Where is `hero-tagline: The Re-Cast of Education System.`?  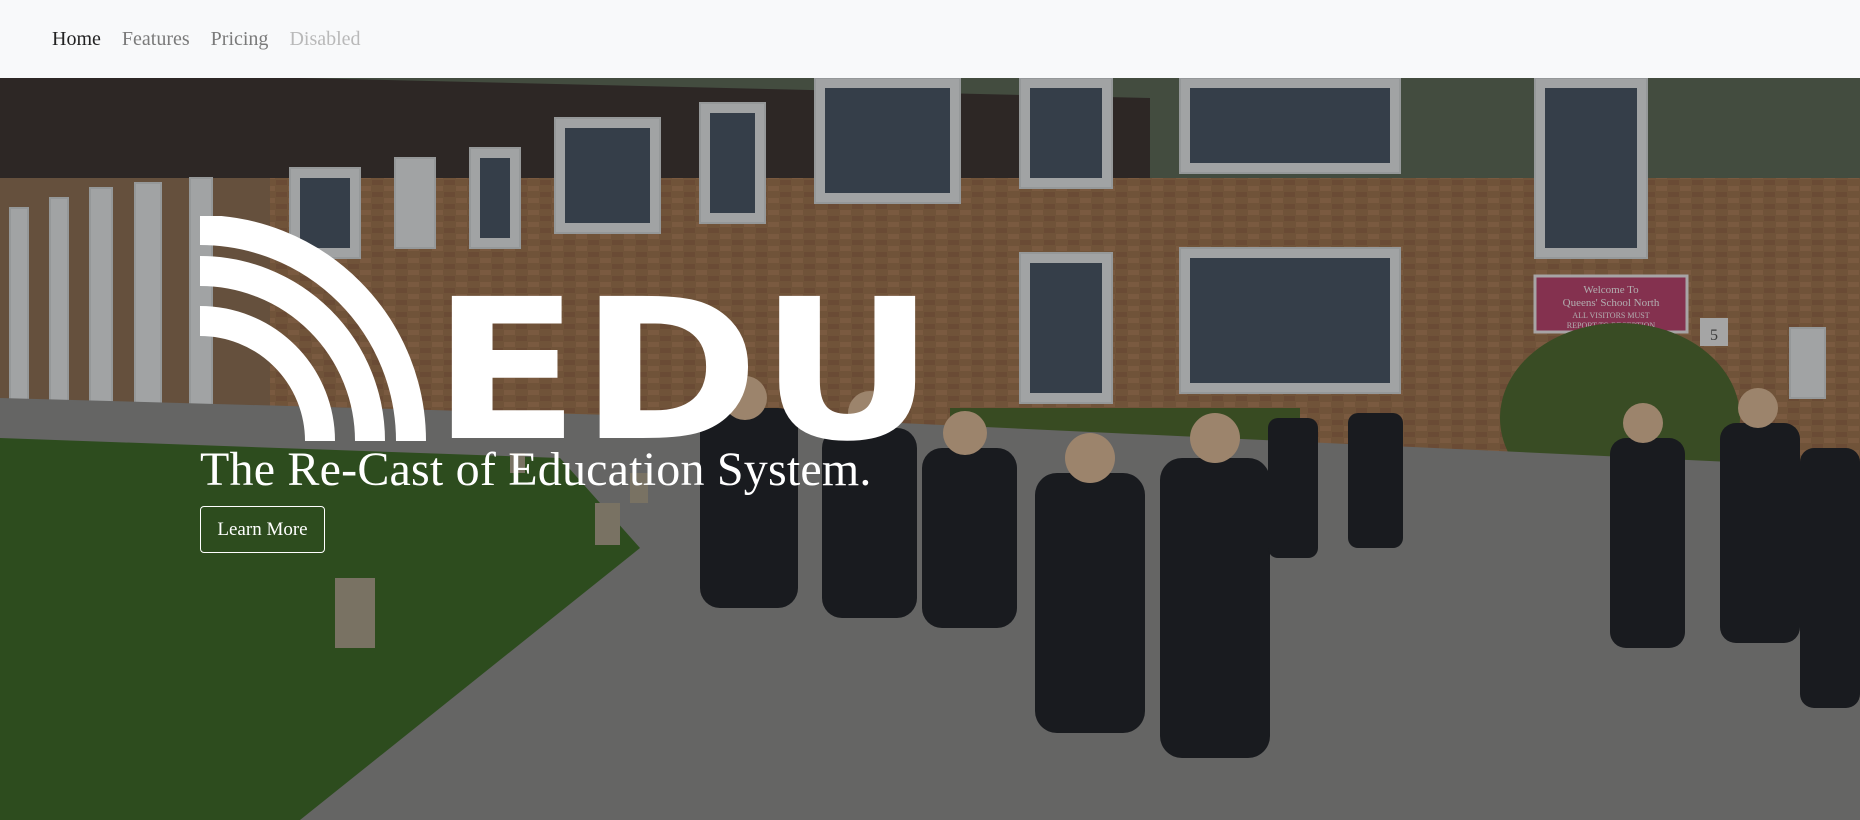
hero-tagline: The Re-Cast of Education System. is located at coordinates (536, 469).